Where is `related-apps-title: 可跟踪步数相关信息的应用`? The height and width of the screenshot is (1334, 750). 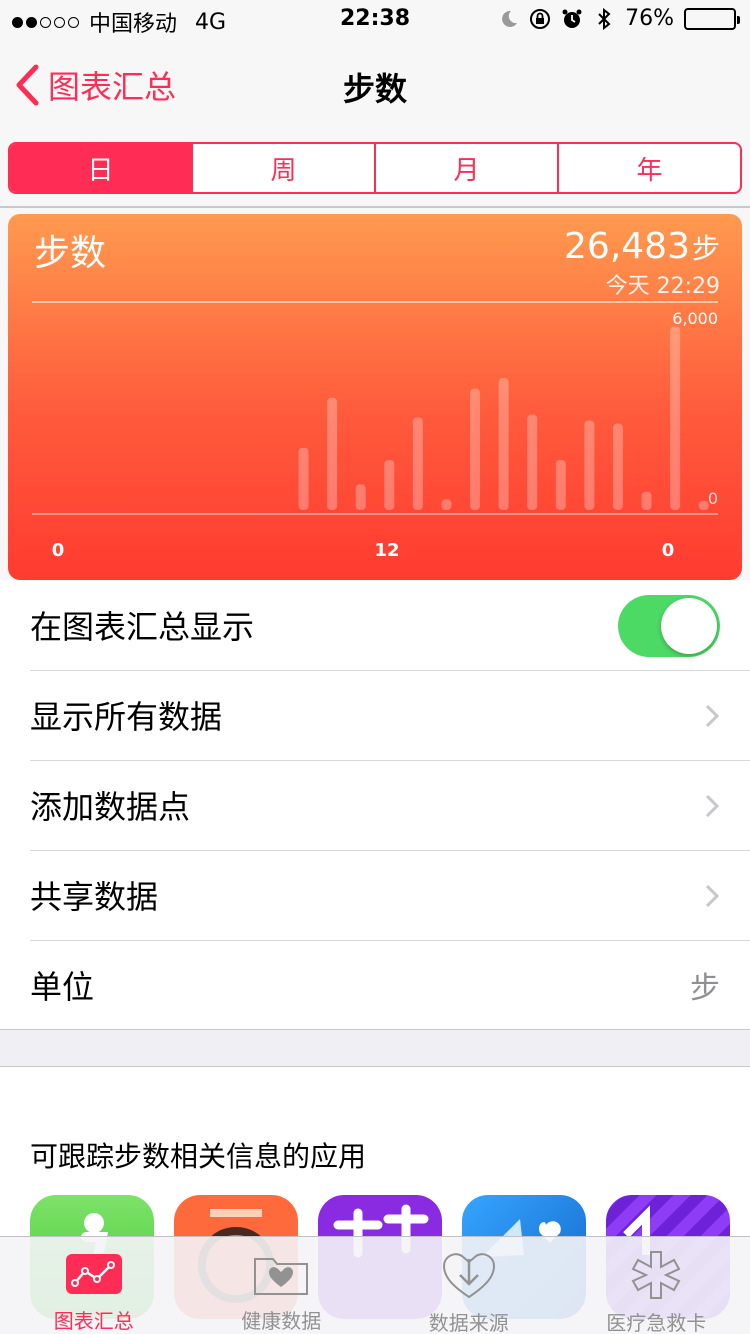 related-apps-title: 可跟踪步数相关信息的应用 is located at coordinates (198, 1156).